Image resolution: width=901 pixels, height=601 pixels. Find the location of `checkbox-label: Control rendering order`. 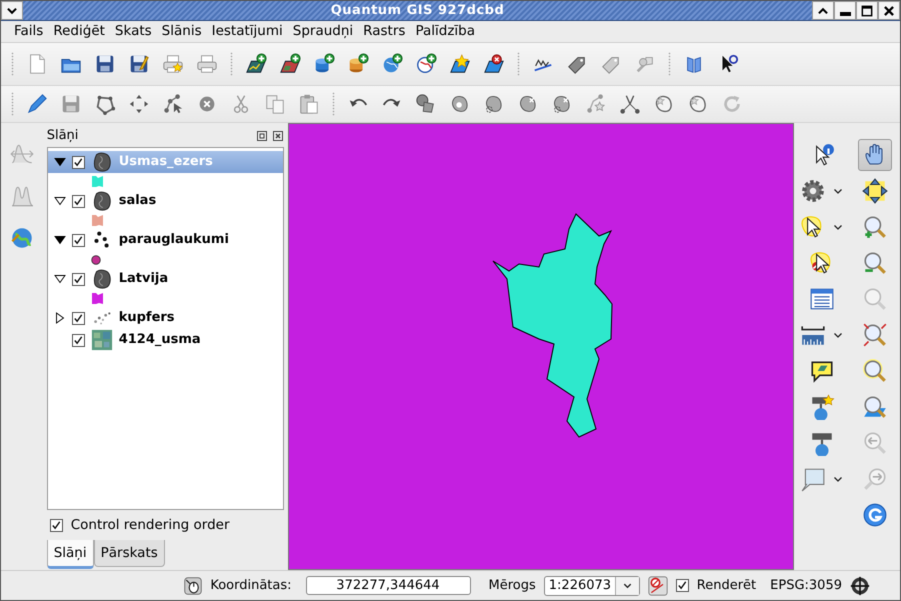

checkbox-label: Control rendering order is located at coordinates (150, 525).